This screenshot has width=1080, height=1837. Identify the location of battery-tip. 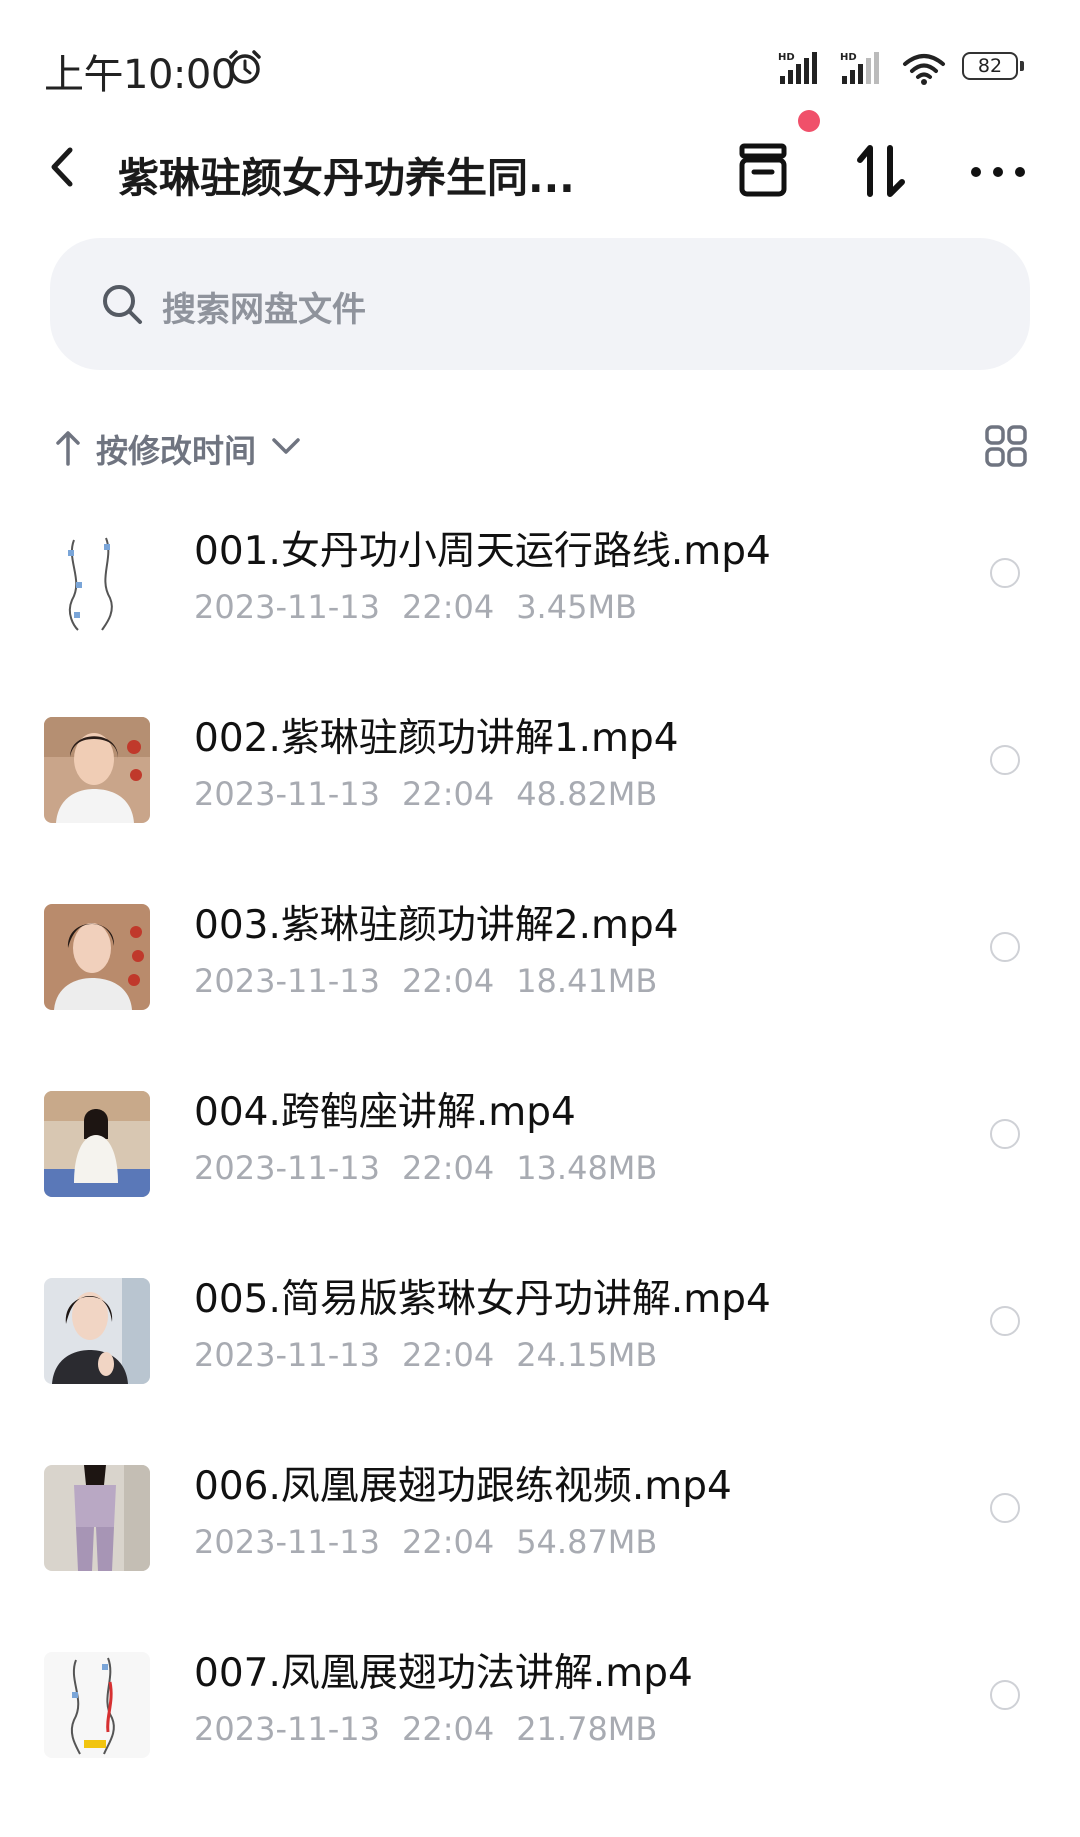
(1022, 66).